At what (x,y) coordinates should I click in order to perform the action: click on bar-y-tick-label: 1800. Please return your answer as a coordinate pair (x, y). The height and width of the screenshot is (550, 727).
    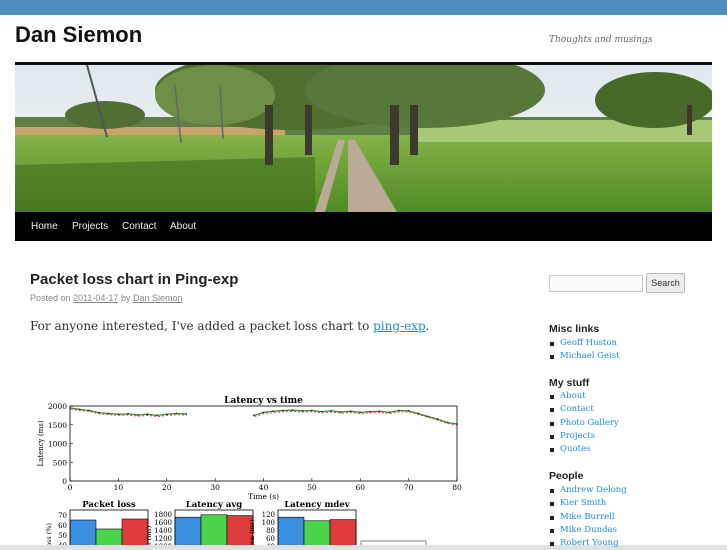
    Looking at the image, I should click on (163, 515).